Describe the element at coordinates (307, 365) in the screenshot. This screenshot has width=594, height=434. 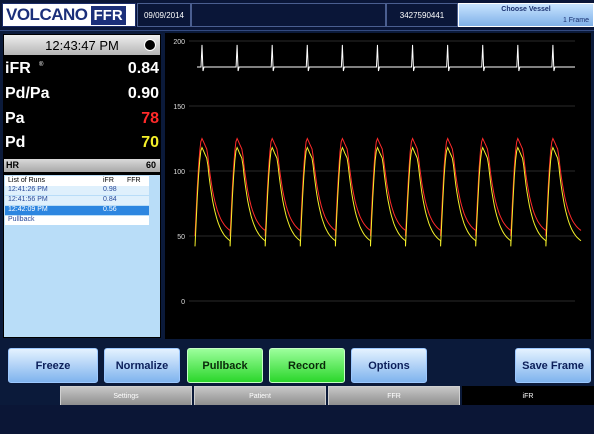
I see `record-button: Record` at that location.